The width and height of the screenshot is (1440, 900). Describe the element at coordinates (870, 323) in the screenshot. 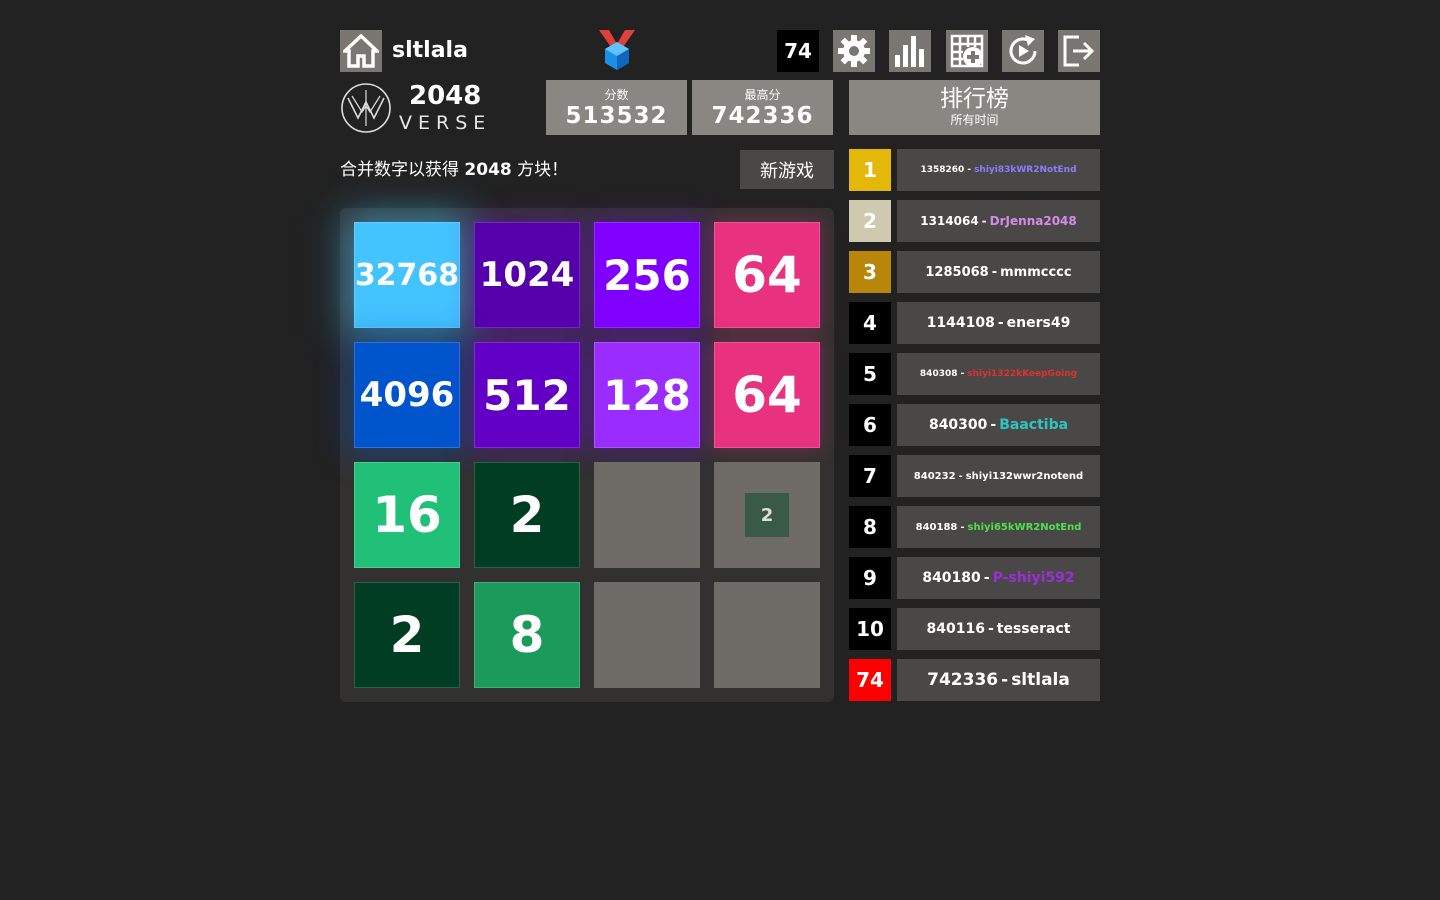

I see `leaderboard-rank: 4` at that location.